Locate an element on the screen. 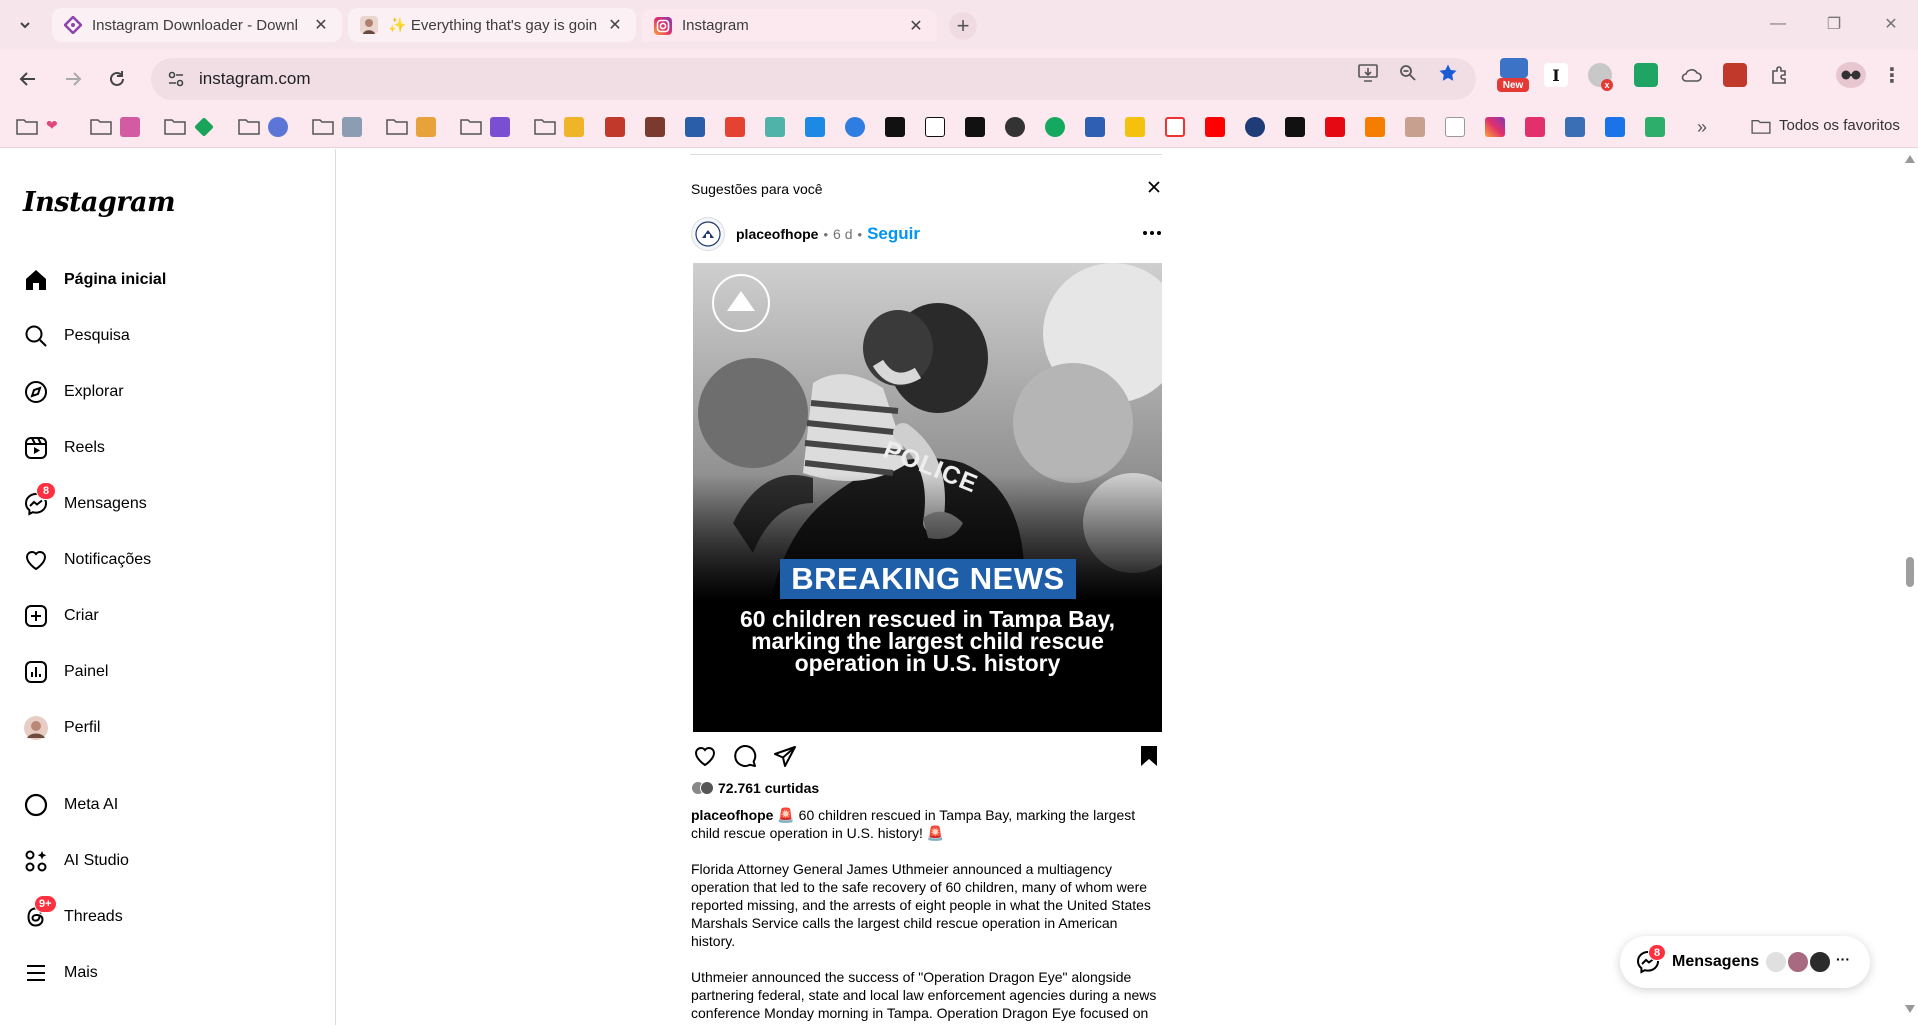 The image size is (1918, 1025). post-username: placeofhope is located at coordinates (777, 234).